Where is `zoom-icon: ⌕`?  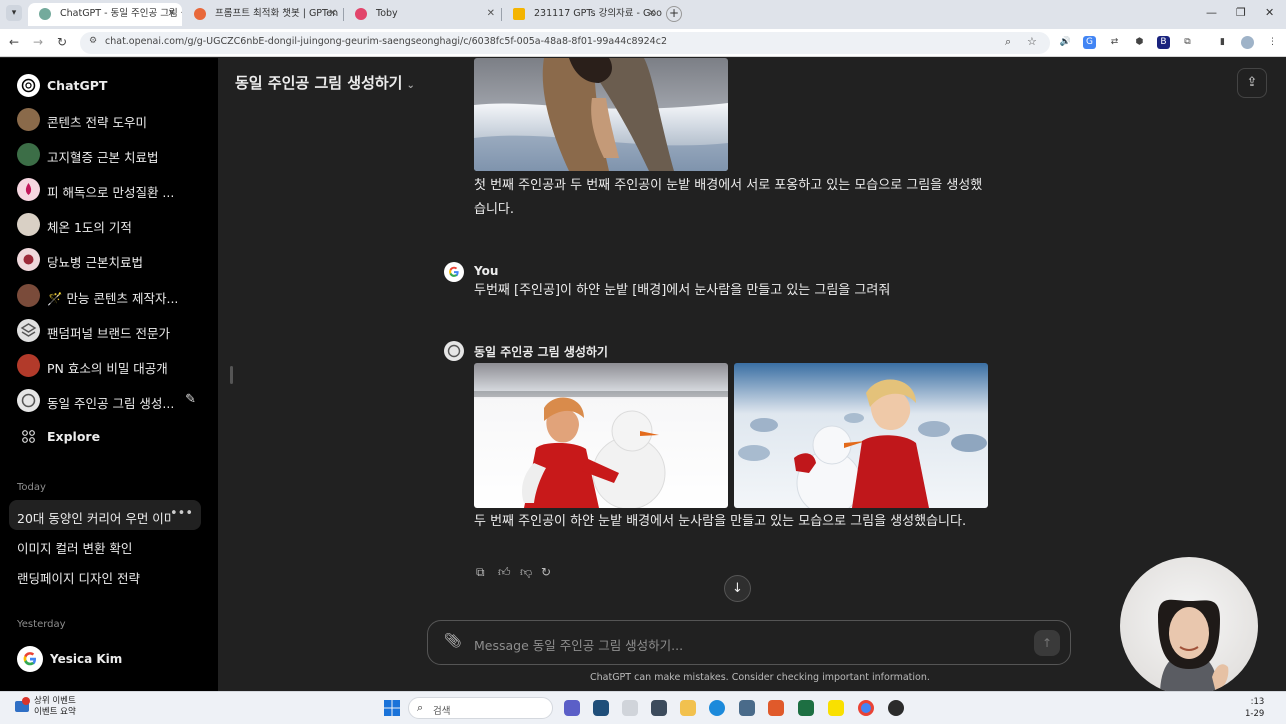 zoom-icon: ⌕ is located at coordinates (1008, 42).